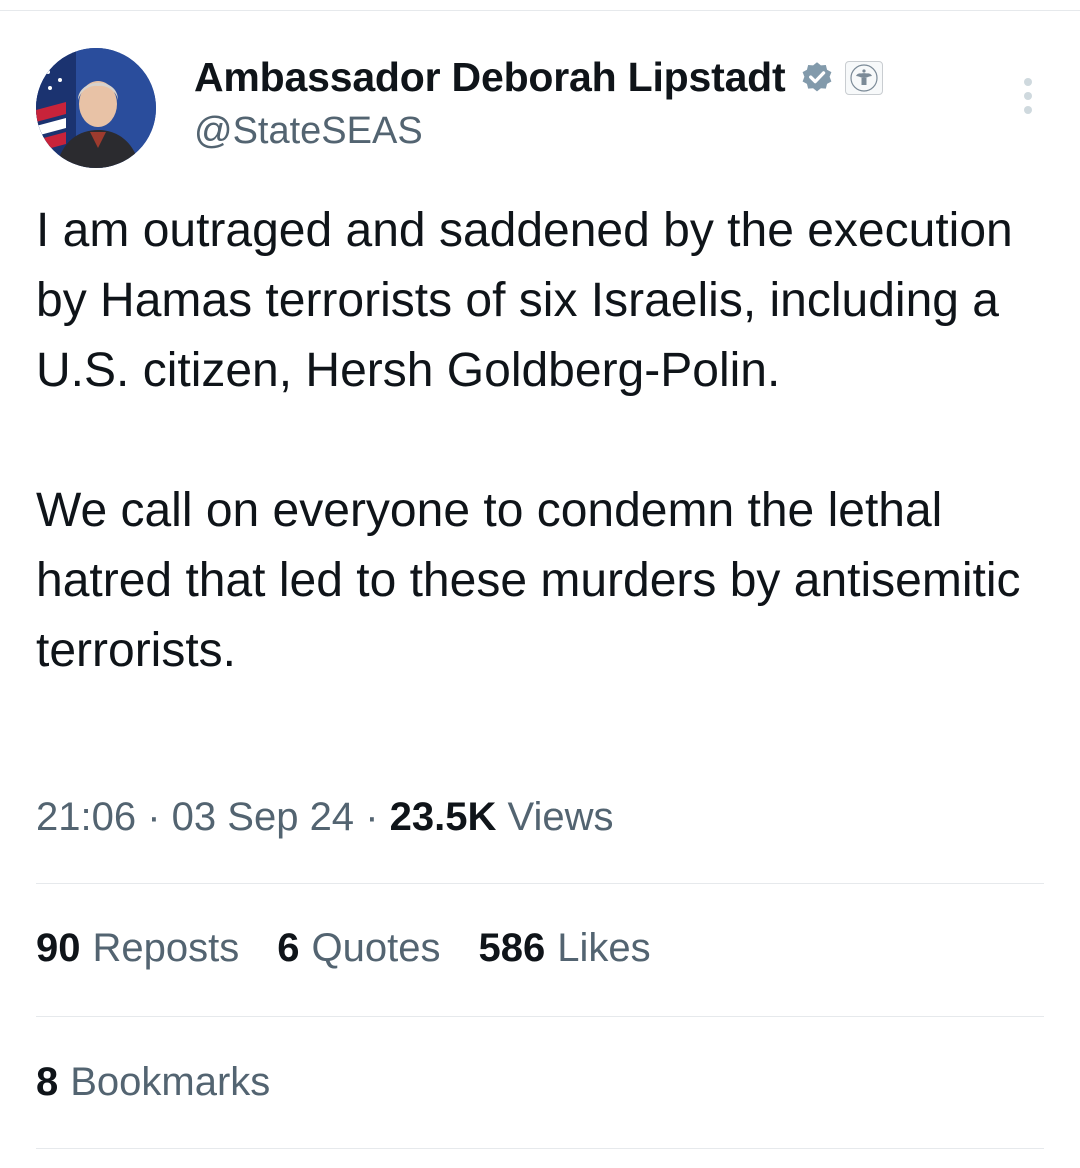 Image resolution: width=1080 pixels, height=1168 pixels. I want to click on views-count: 23.5K, so click(448, 817).